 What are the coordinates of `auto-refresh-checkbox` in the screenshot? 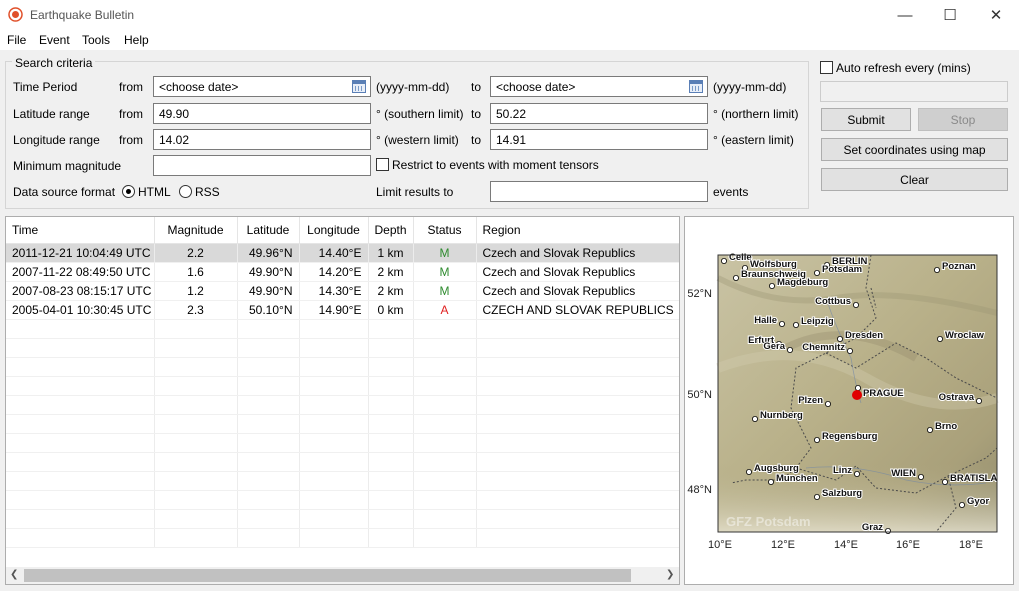 It's located at (826, 67).